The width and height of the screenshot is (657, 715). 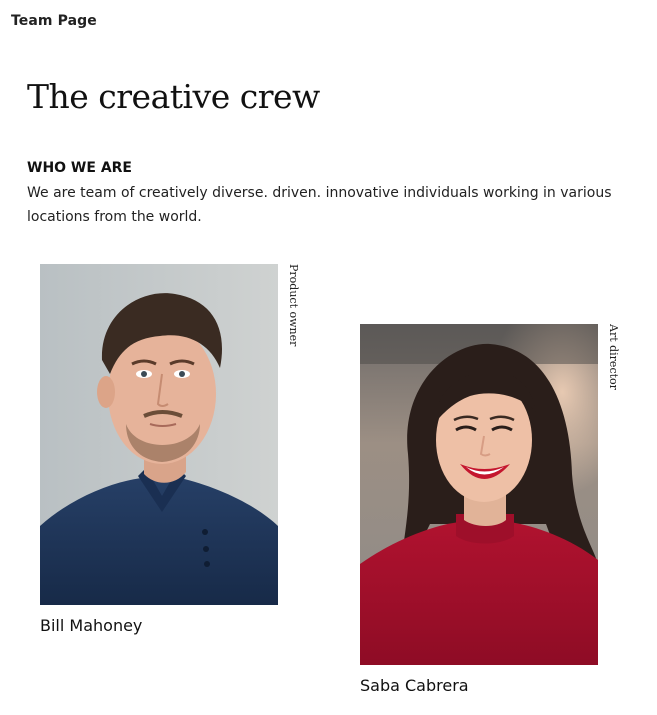 What do you see at coordinates (91, 625) in the screenshot?
I see `member-name: Bill Mahoney` at bounding box center [91, 625].